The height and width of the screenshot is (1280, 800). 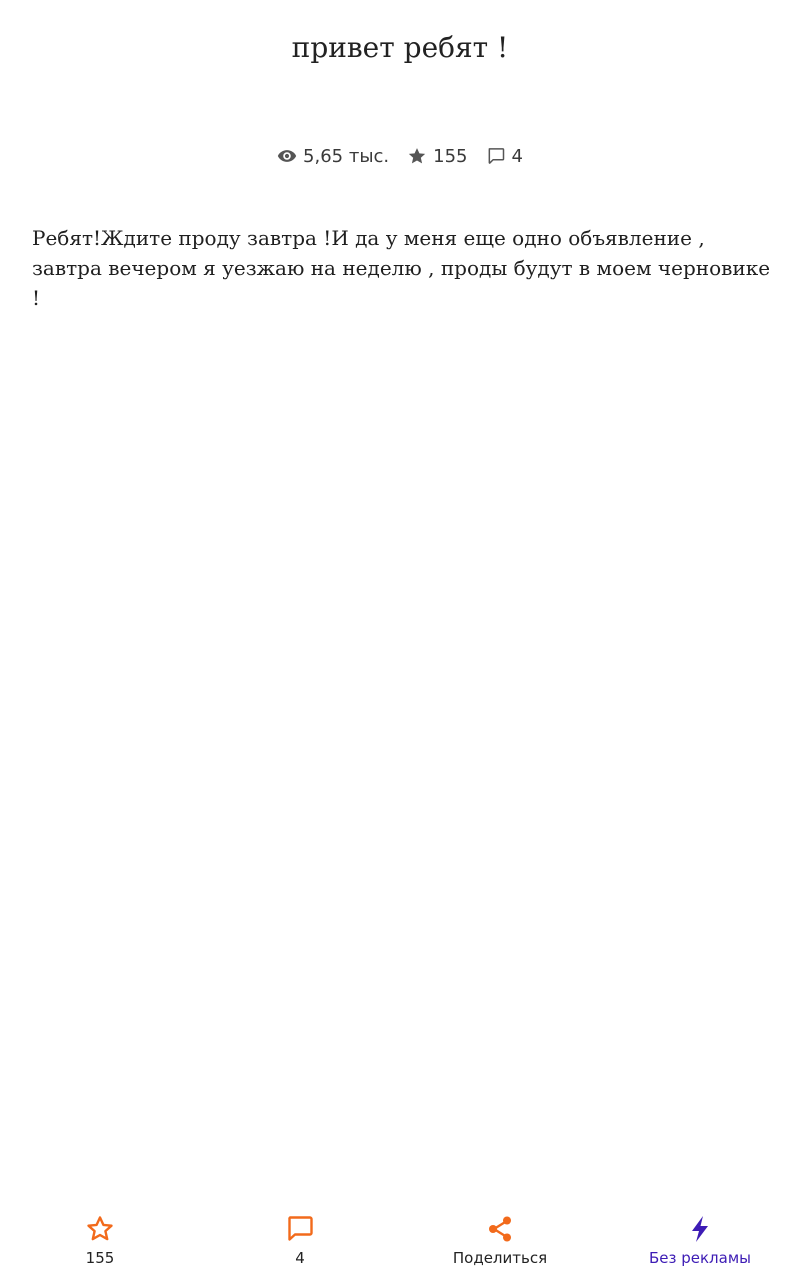 What do you see at coordinates (287, 156) in the screenshot?
I see `eye-icon` at bounding box center [287, 156].